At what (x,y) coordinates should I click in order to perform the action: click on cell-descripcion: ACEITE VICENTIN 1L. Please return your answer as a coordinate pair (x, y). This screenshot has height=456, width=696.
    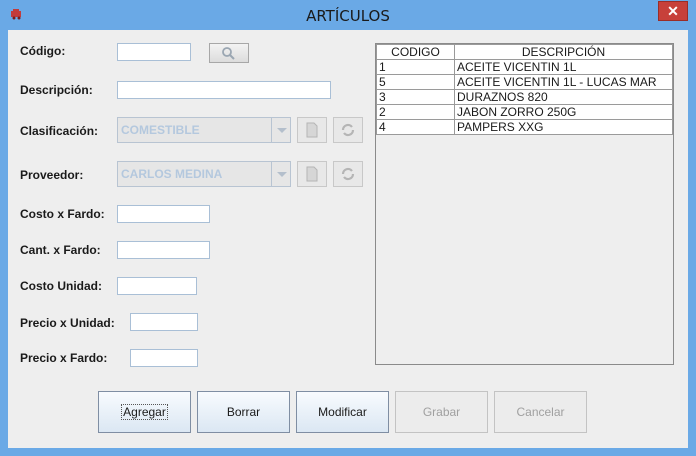
    Looking at the image, I should click on (563, 67).